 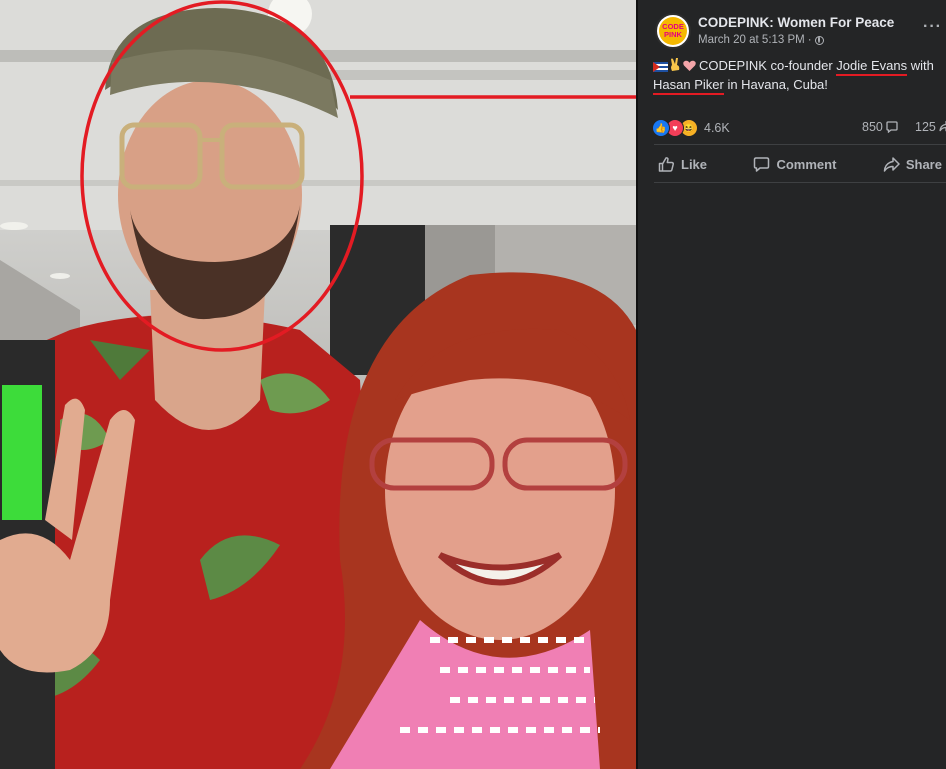 What do you see at coordinates (675, 64) in the screenshot?
I see `victory-hand-icon` at bounding box center [675, 64].